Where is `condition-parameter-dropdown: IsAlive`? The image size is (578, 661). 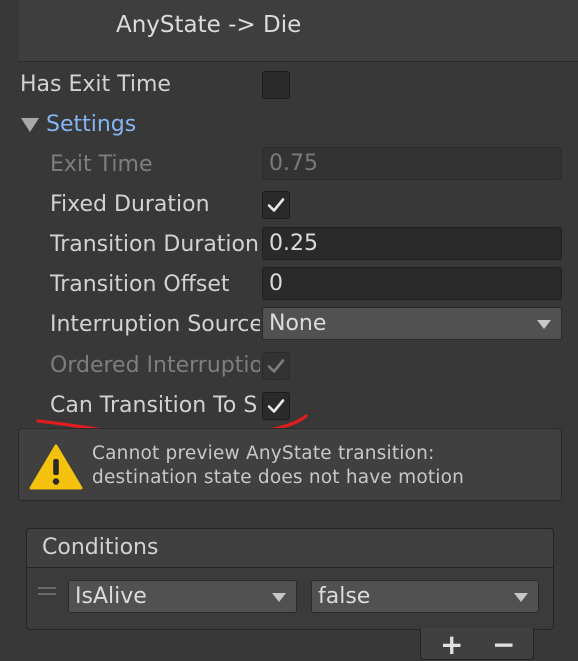
condition-parameter-dropdown: IsAlive is located at coordinates (182, 596).